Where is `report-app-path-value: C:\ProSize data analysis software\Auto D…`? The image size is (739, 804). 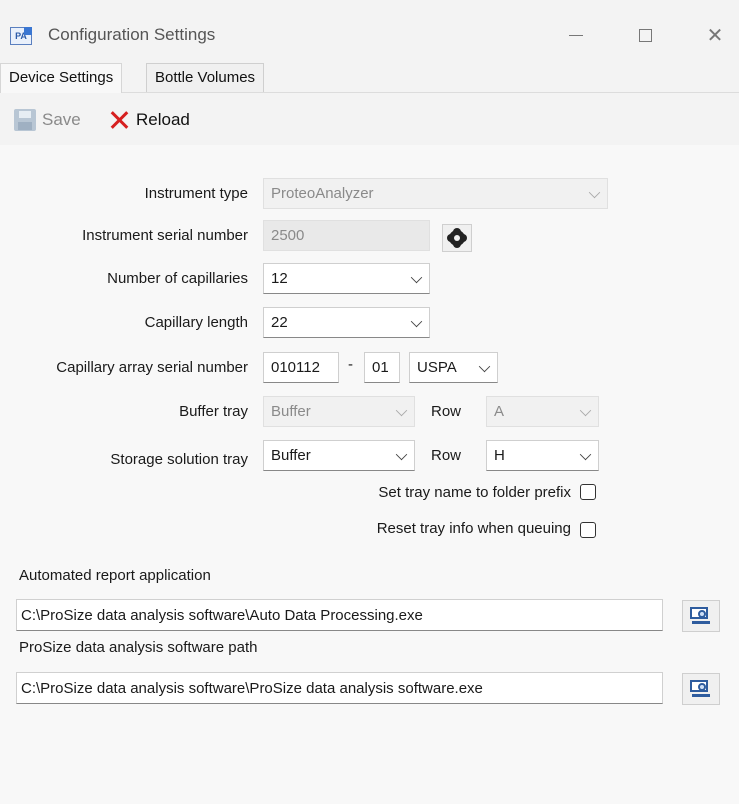
report-app-path-value: C:\ProSize data analysis software\Auto D… is located at coordinates (222, 615).